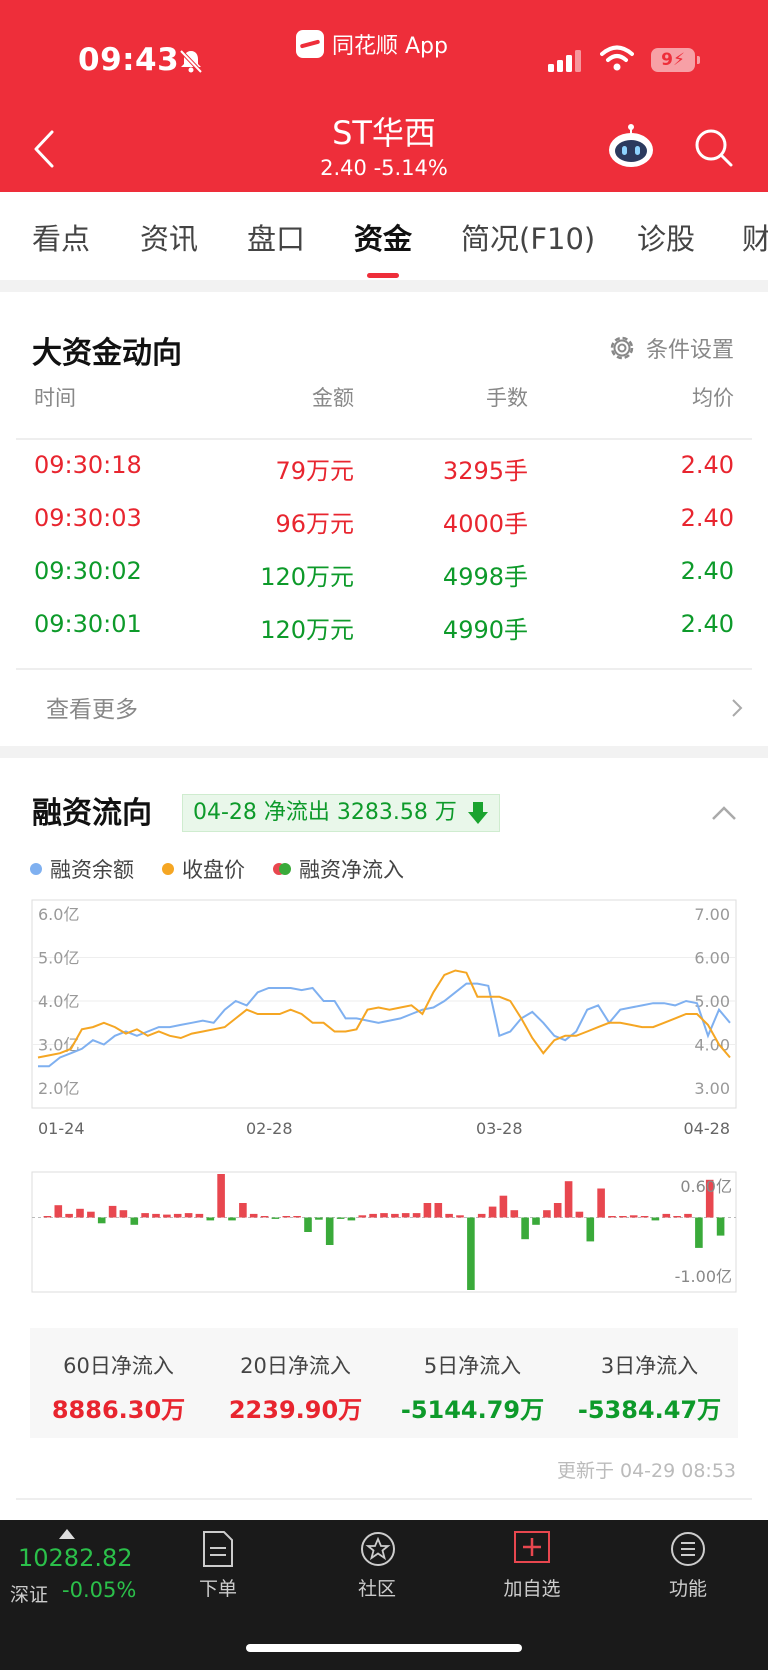 This screenshot has height=1670, width=768. What do you see at coordinates (99, 1590) in the screenshot?
I see `index-change: -0.05%` at bounding box center [99, 1590].